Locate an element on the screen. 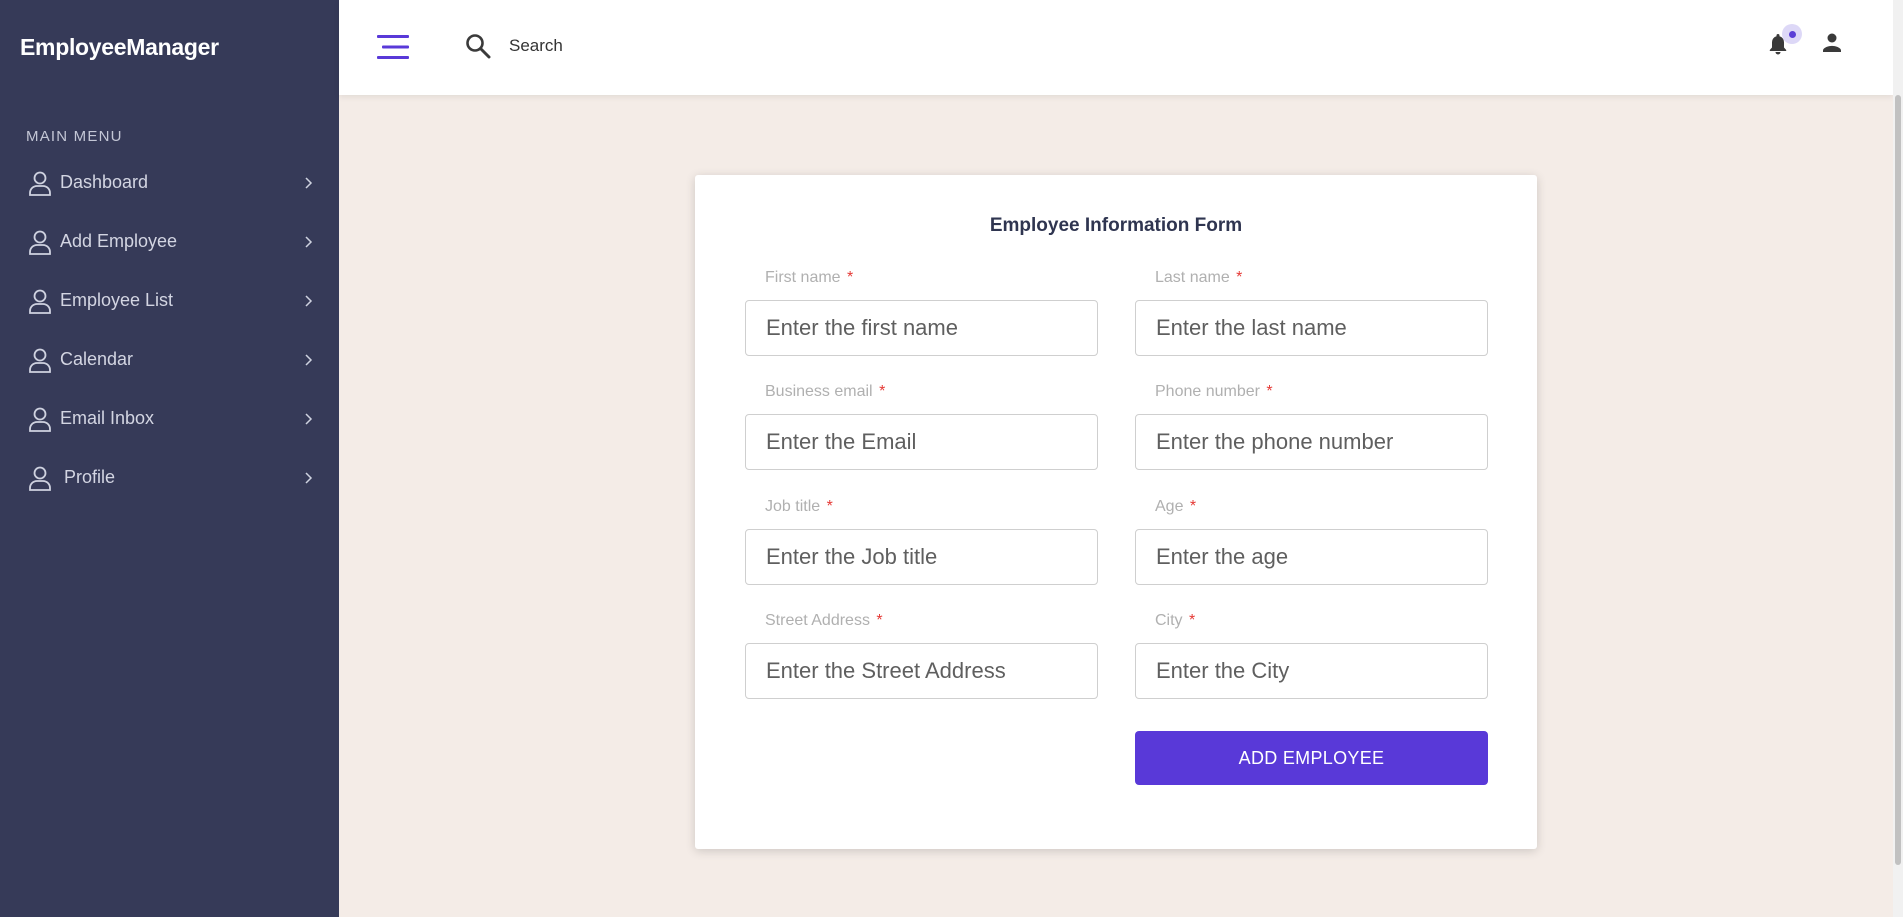 The width and height of the screenshot is (1903, 917). sidebar-item-profile: Profile is located at coordinates (169, 477).